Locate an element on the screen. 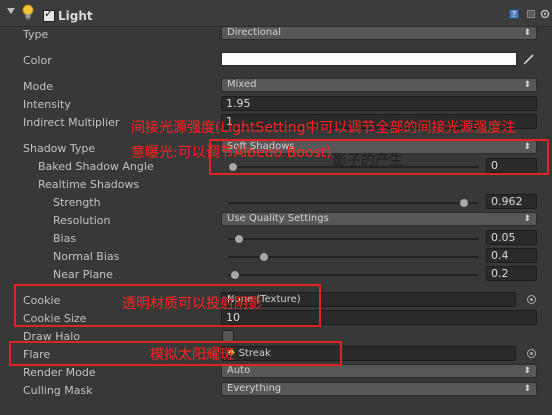  normal-bias-slider is located at coordinates (264, 257).